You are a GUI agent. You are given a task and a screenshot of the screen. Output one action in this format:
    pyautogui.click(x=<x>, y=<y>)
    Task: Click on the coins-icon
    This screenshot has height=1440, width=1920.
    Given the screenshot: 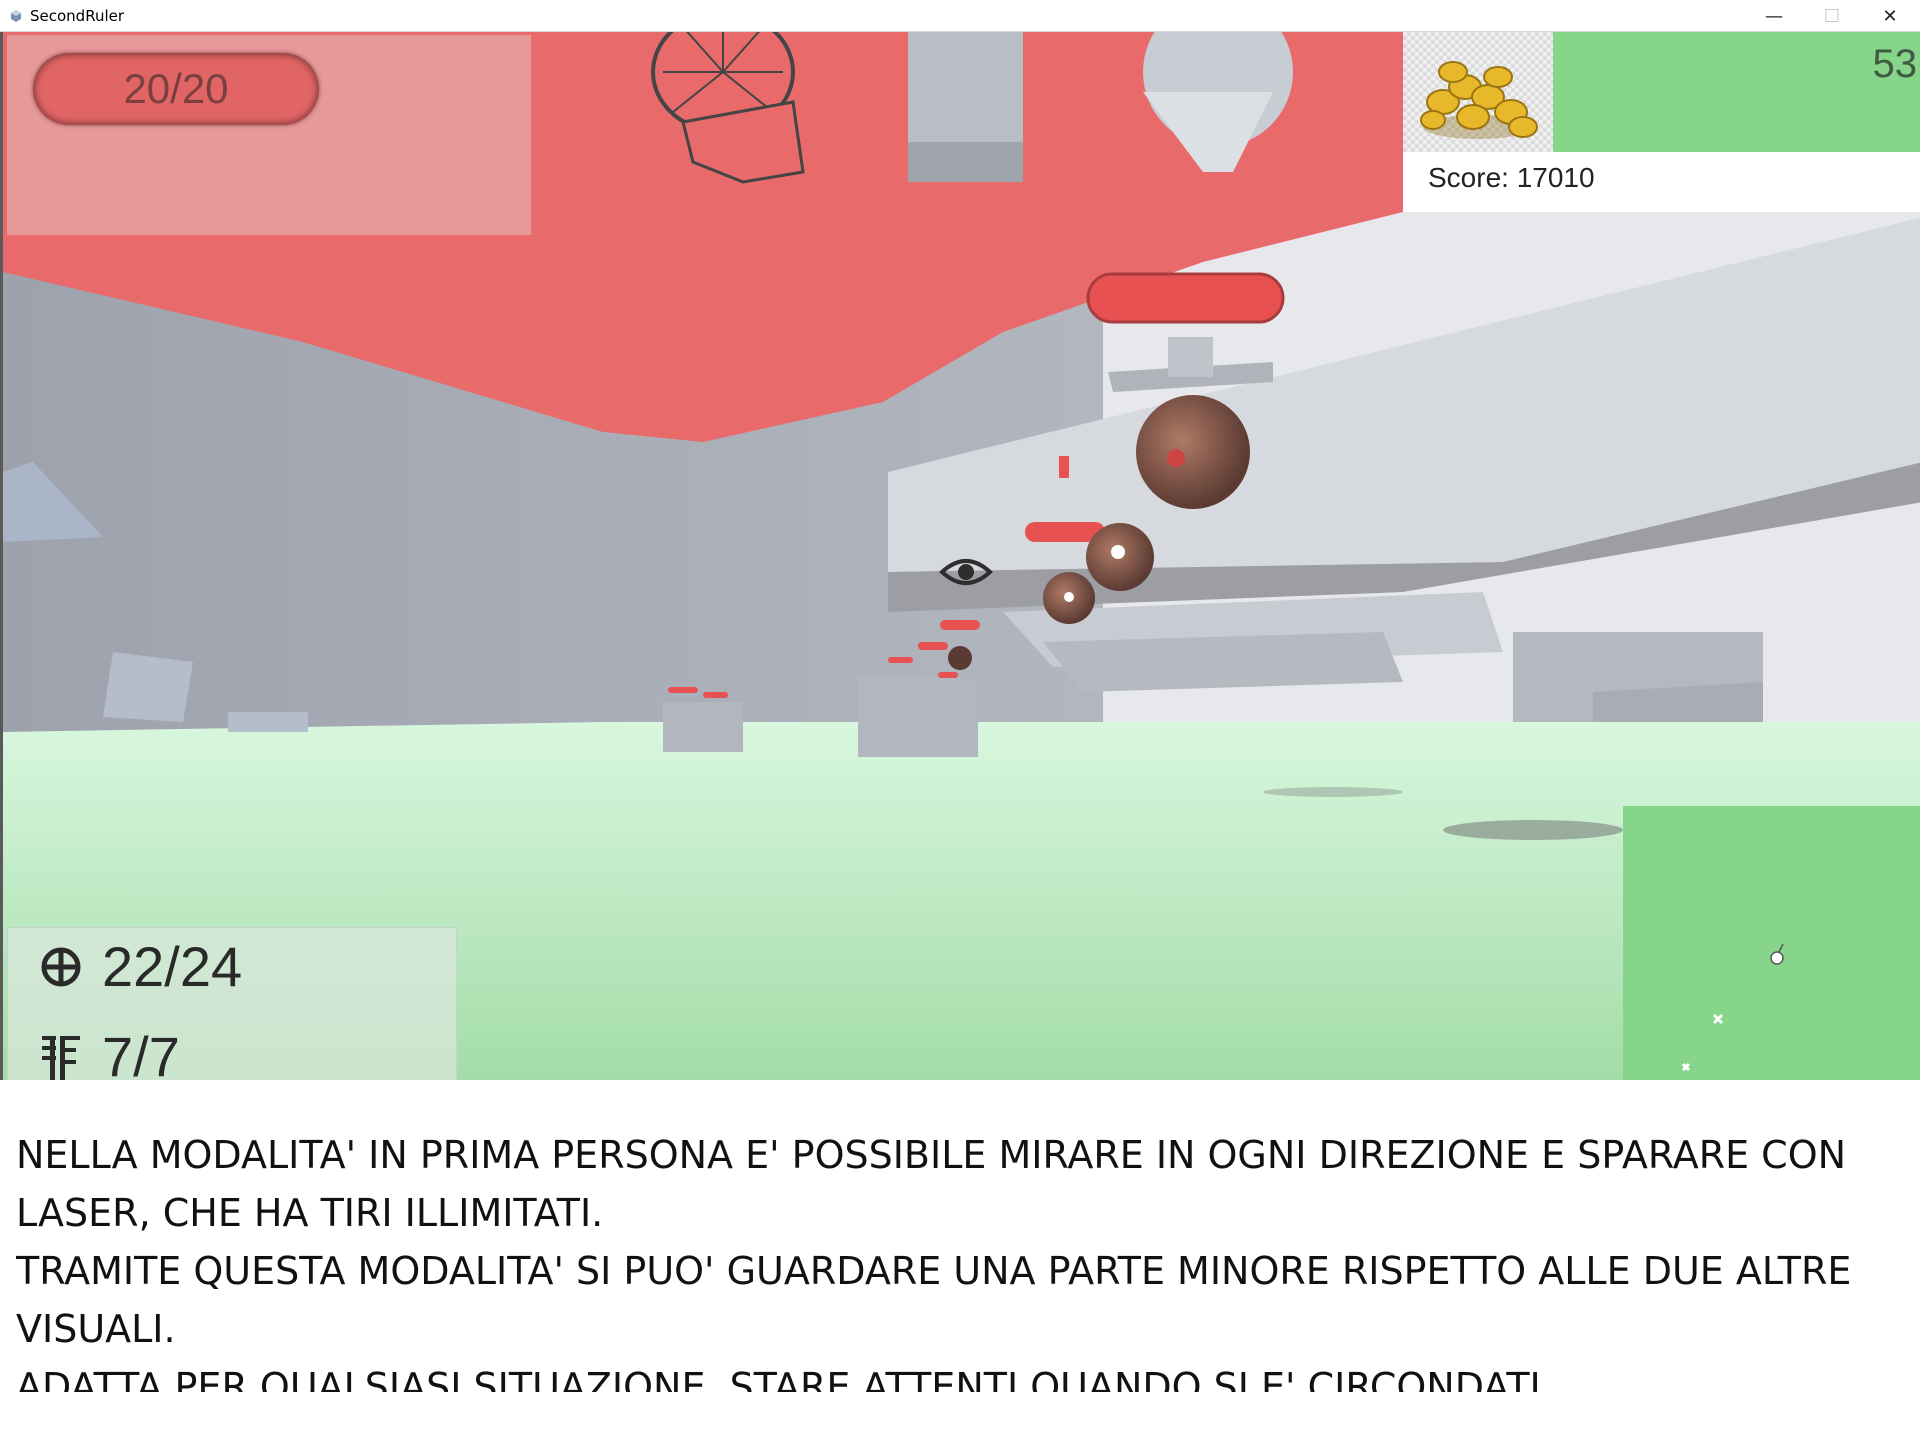 What is the action you would take?
    pyautogui.click(x=1478, y=92)
    